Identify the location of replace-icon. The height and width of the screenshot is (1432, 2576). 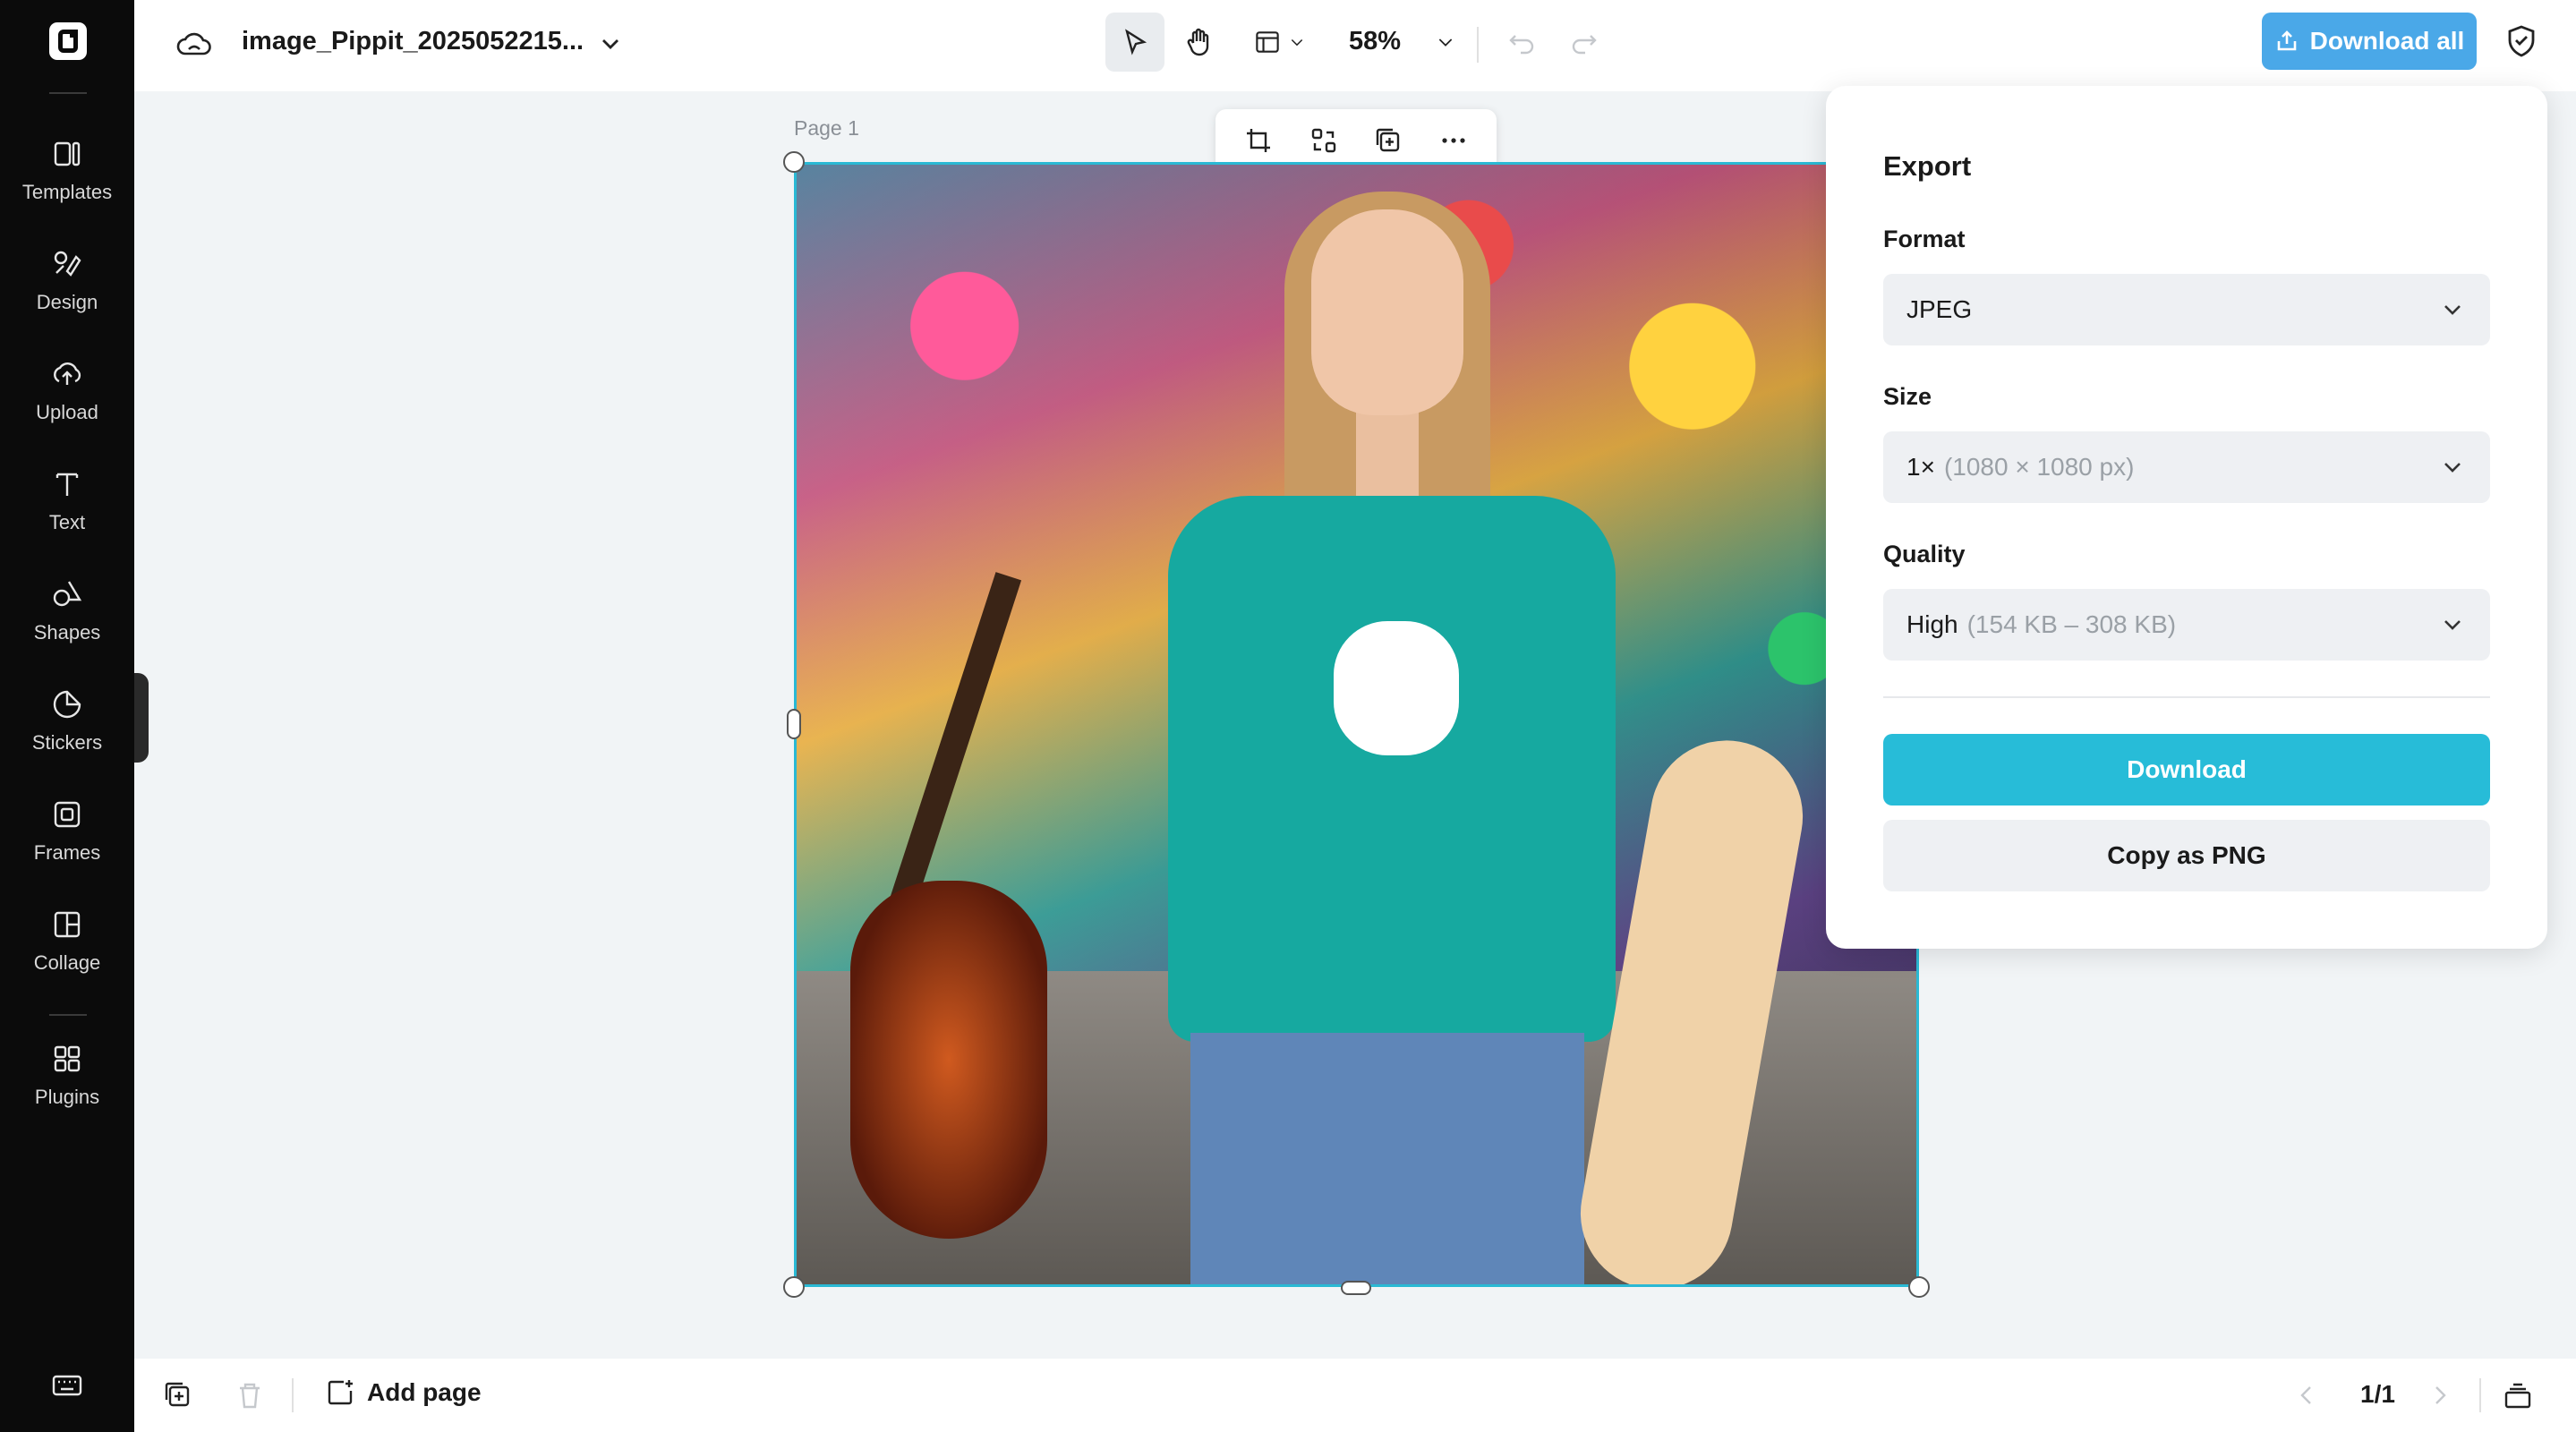
(1324, 140).